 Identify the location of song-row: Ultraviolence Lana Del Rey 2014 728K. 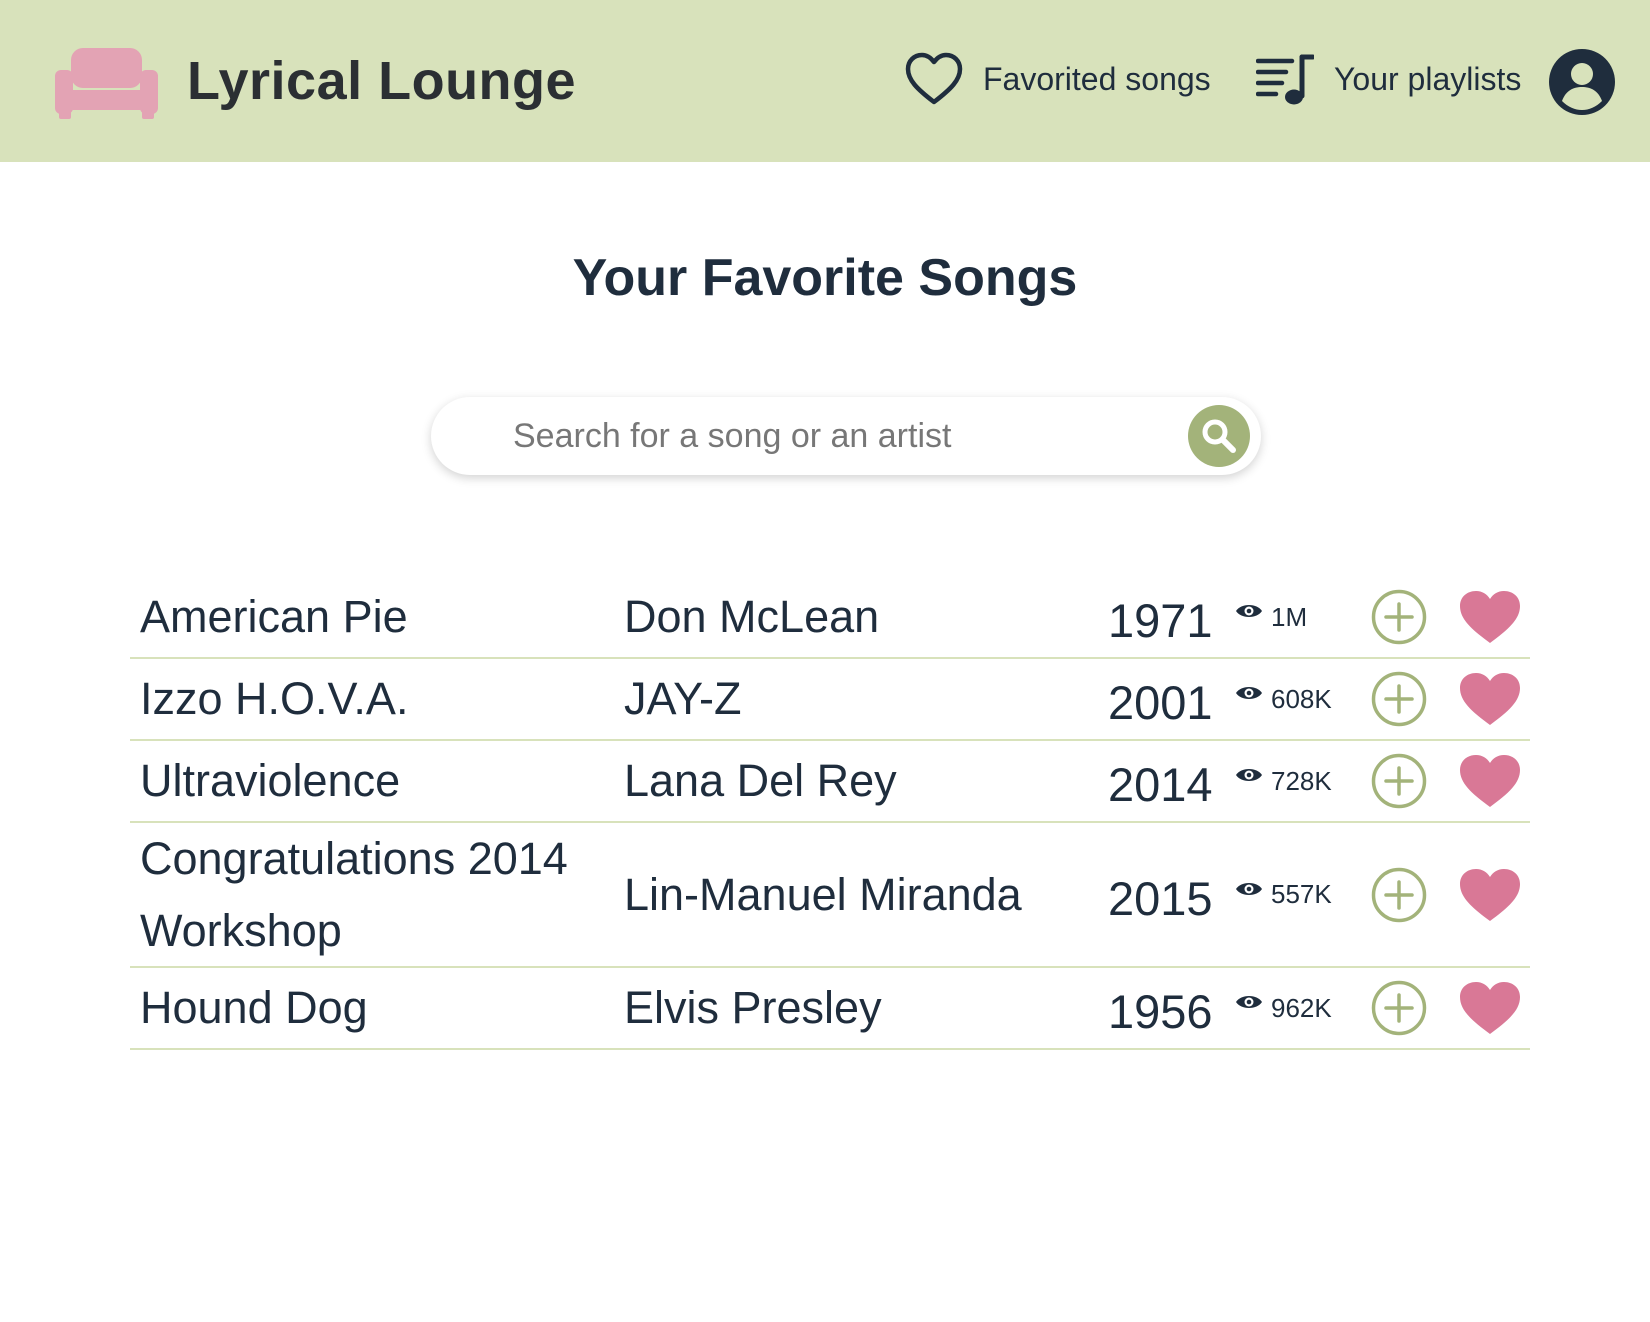
(830, 782).